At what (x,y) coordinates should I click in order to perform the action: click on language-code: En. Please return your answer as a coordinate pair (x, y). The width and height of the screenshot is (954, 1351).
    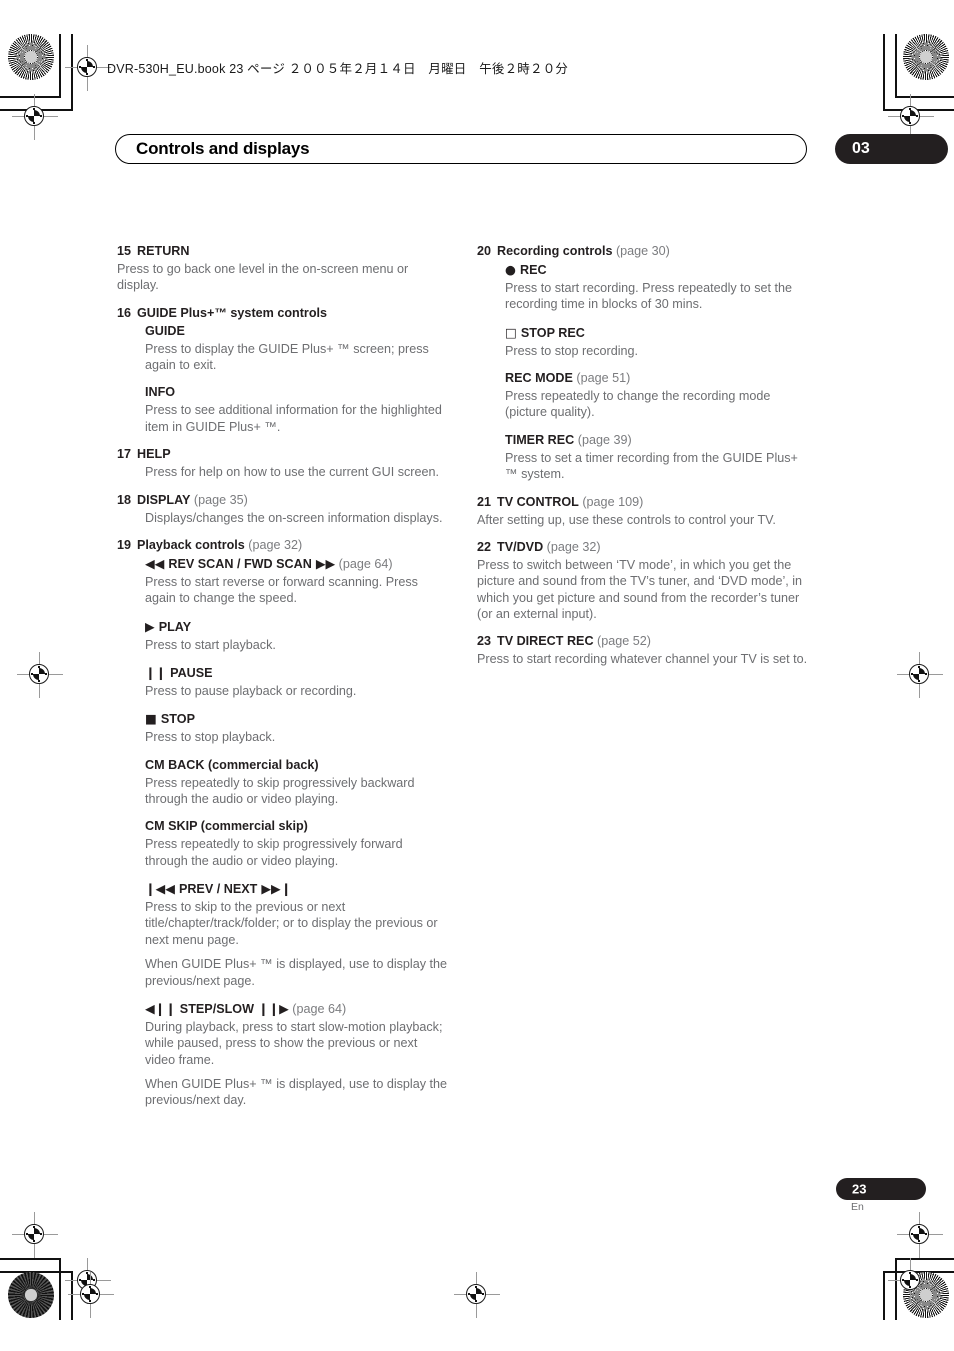
    Looking at the image, I should click on (857, 1207).